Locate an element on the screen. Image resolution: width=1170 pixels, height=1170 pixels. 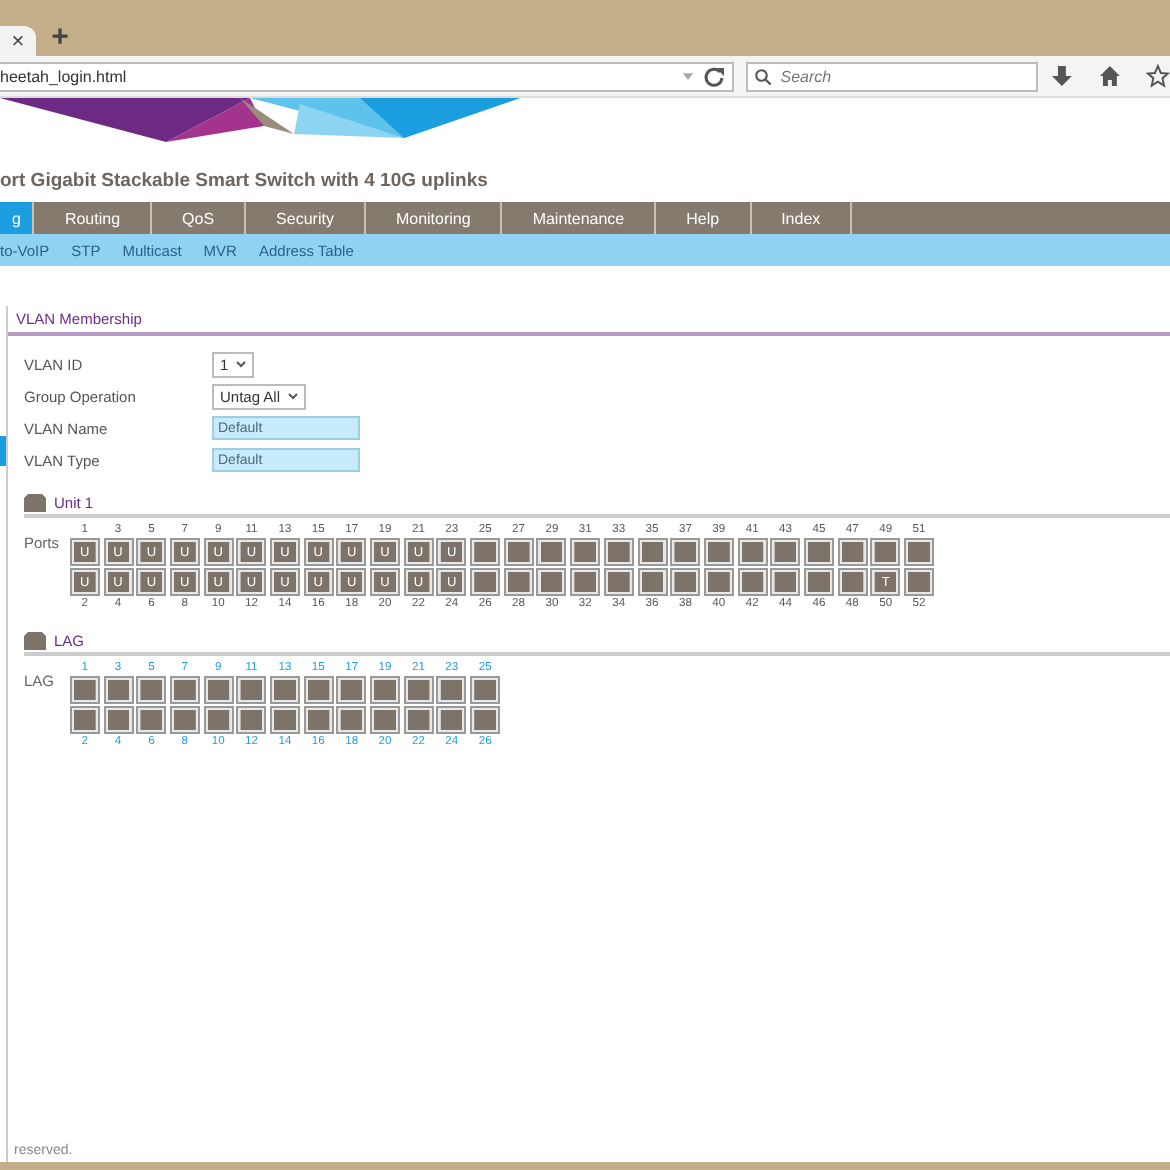
home-icon is located at coordinates (1110, 76).